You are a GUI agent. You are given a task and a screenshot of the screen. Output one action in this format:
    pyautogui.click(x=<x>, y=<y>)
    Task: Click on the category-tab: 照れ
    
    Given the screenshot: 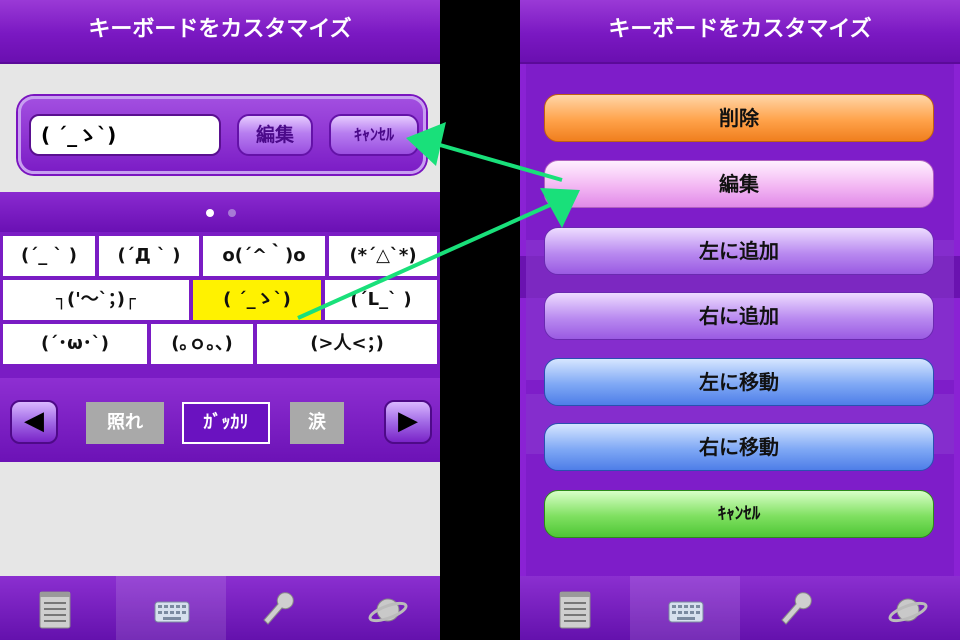 What is the action you would take?
    pyautogui.click(x=125, y=423)
    